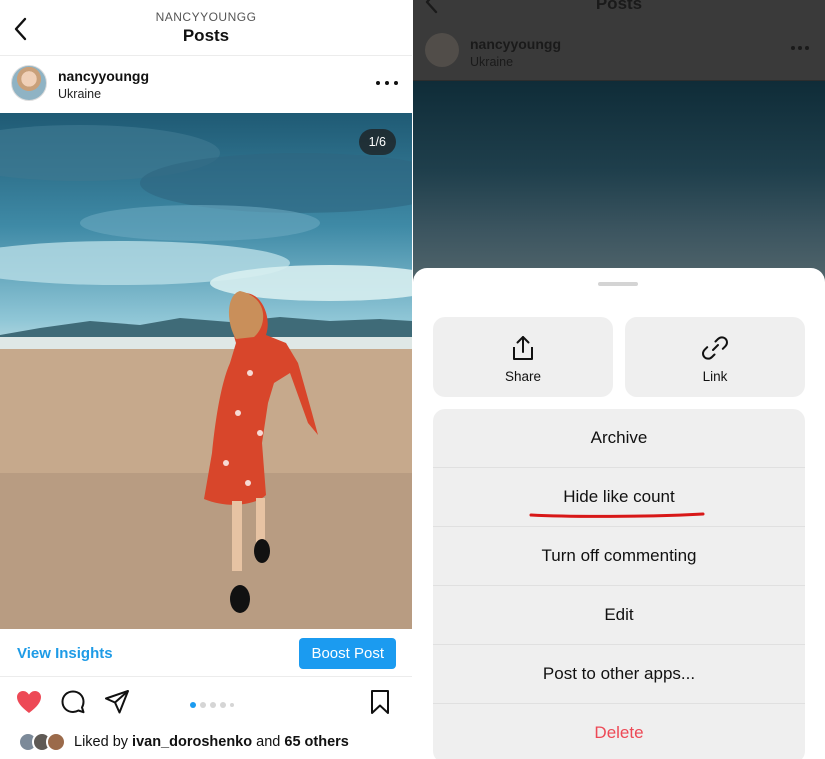 The height and width of the screenshot is (759, 825). I want to click on send-icon, so click(117, 702).